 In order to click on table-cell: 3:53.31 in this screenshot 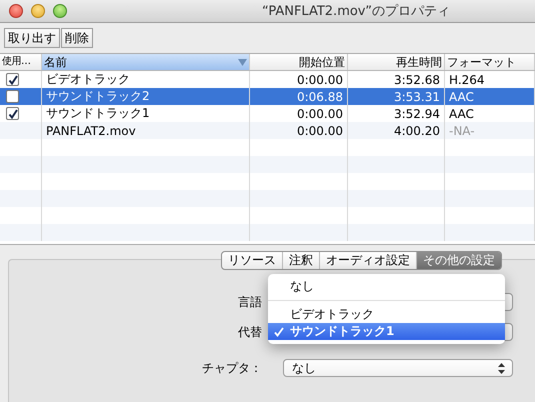, I will do `click(417, 97)`.